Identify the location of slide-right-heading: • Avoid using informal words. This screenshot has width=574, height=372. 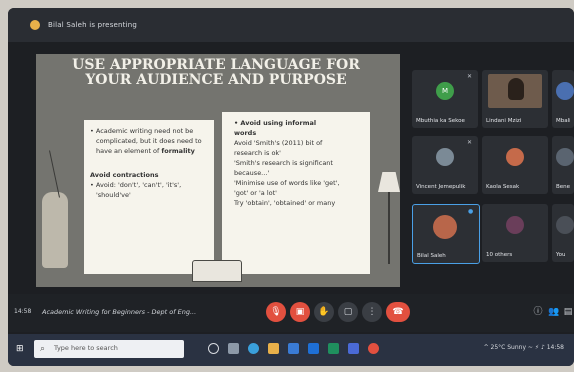
(275, 128).